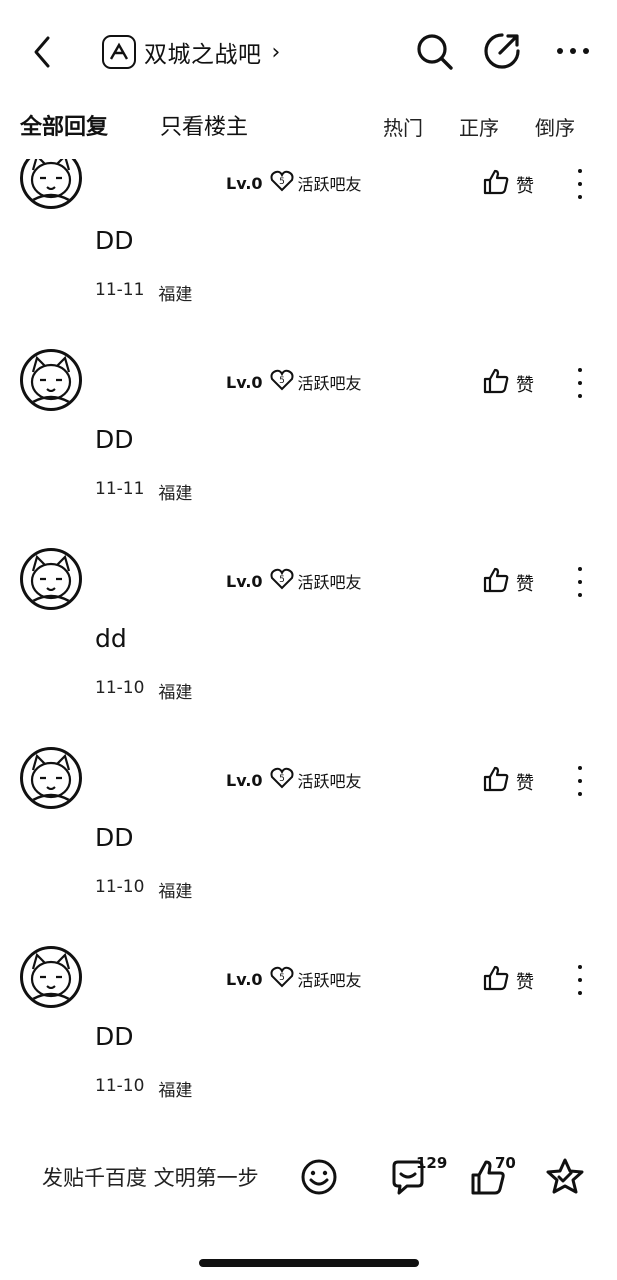 Image resolution: width=617 pixels, height=1280 pixels. Describe the element at coordinates (479, 128) in the screenshot. I see `sort-ascending: 正序` at that location.